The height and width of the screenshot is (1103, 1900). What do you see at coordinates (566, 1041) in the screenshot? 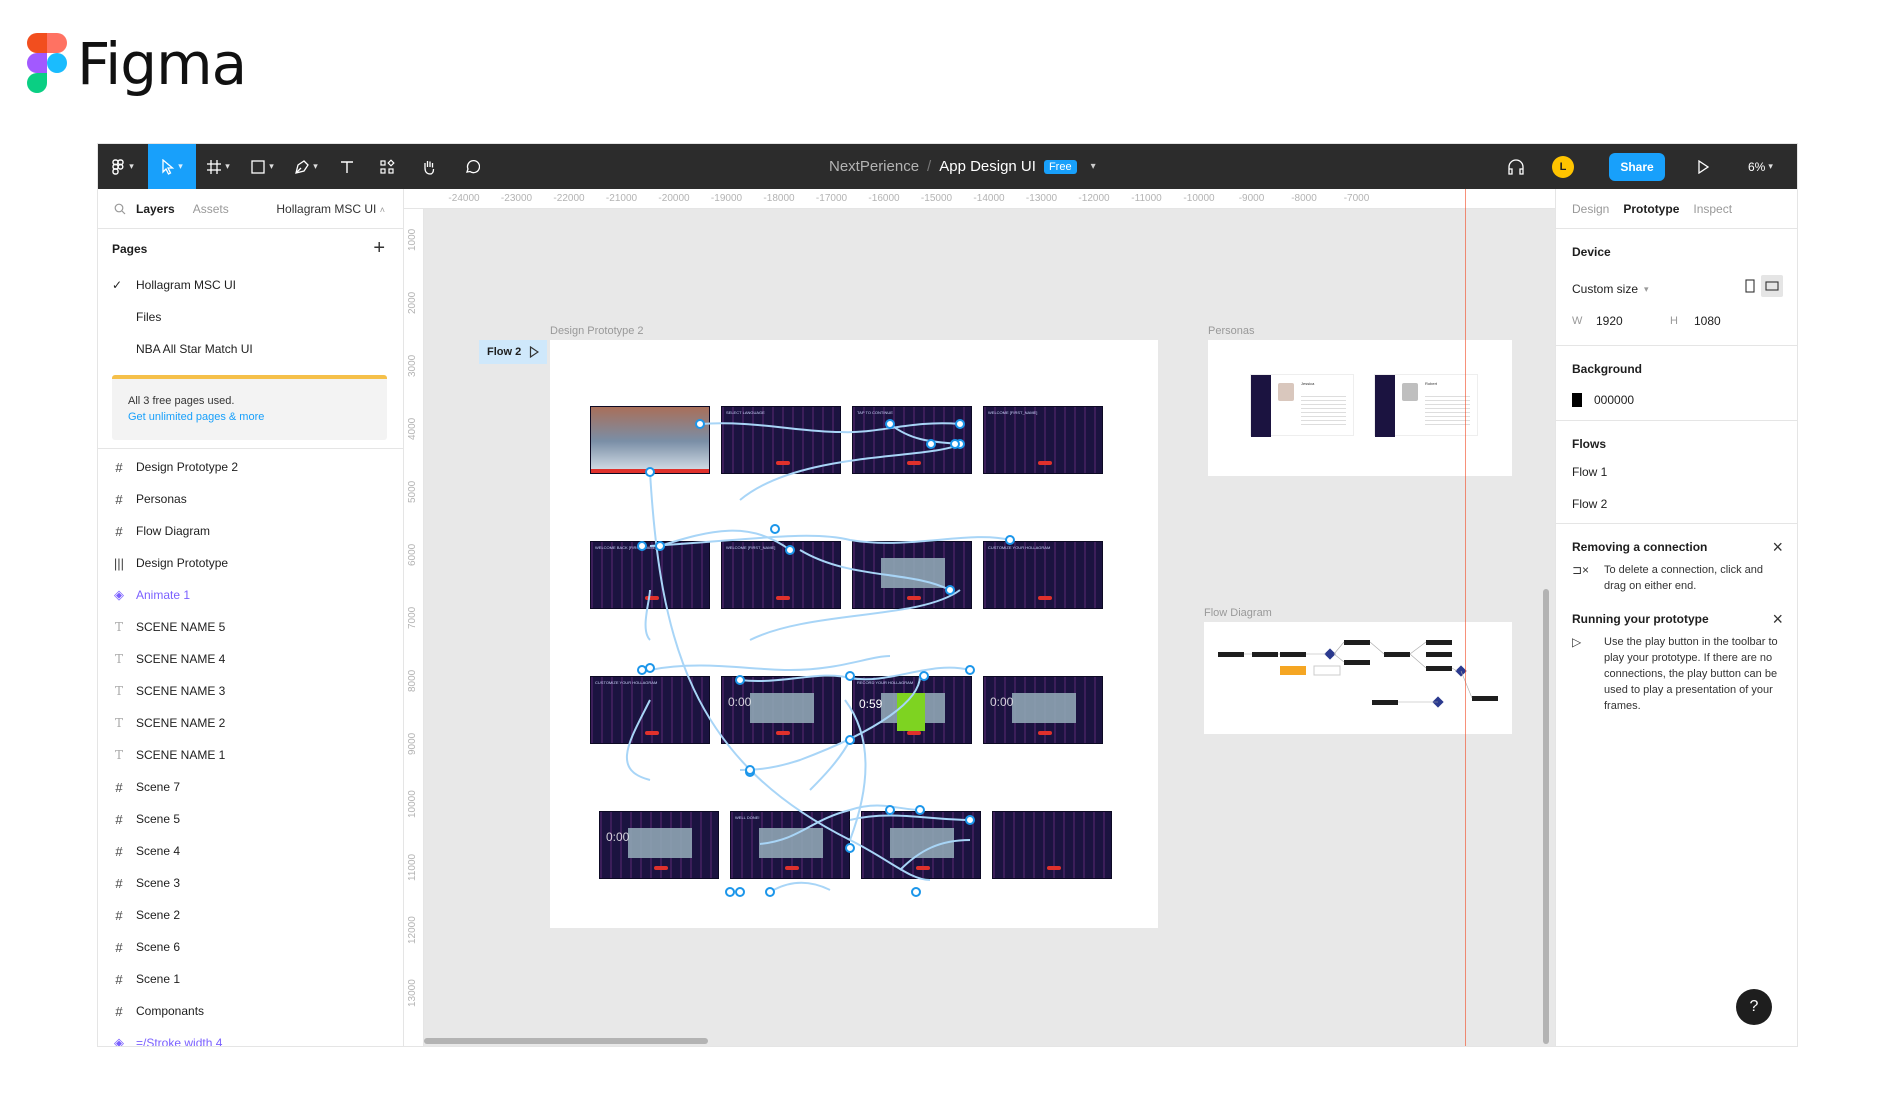
I see `horizontal-scrollbar` at bounding box center [566, 1041].